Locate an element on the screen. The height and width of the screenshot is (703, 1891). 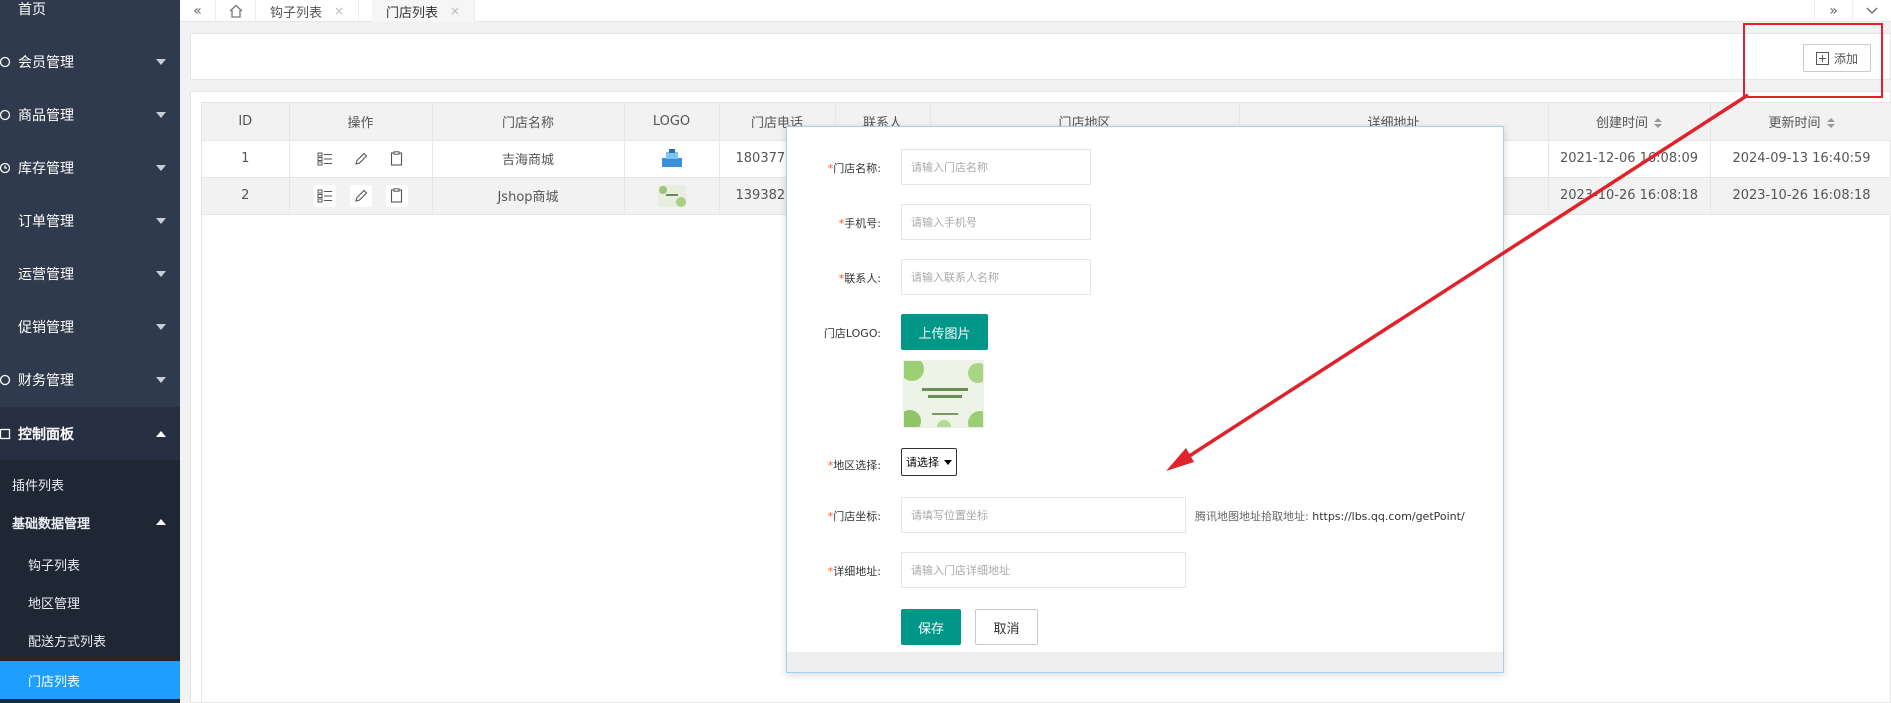
submenu-item-hooks: 钩子列表 is located at coordinates (90, 564).